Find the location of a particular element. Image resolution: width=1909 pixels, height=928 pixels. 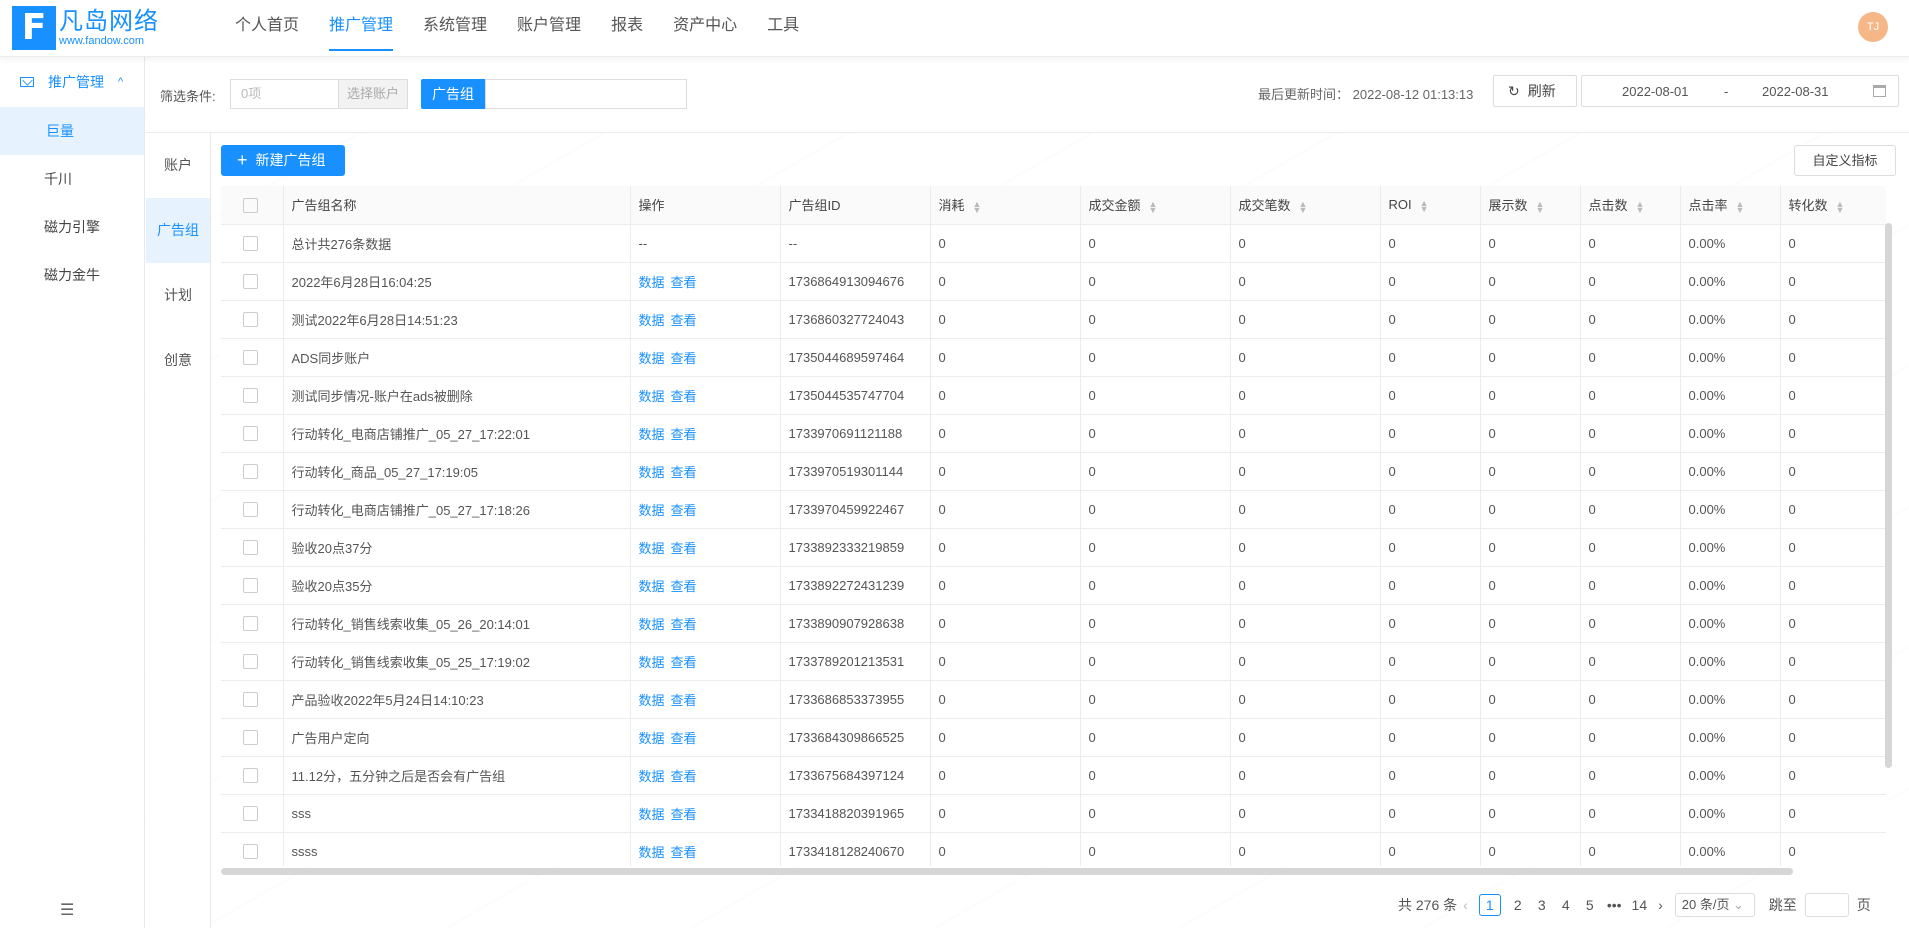

horizontal-scrollbar is located at coordinates (1007, 871).